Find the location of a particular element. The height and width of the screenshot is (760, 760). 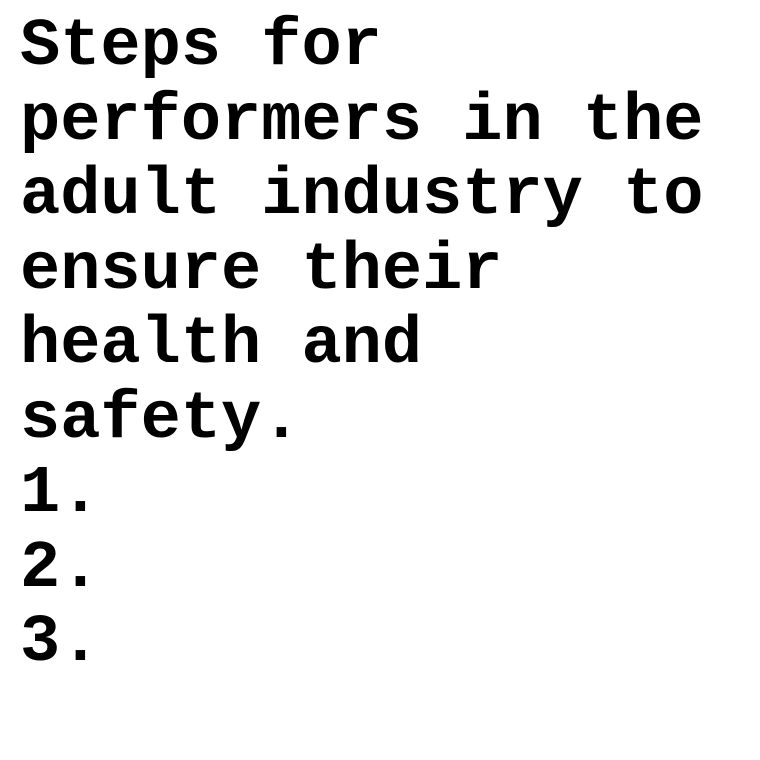

step-item-3: 3. is located at coordinates (60, 643).